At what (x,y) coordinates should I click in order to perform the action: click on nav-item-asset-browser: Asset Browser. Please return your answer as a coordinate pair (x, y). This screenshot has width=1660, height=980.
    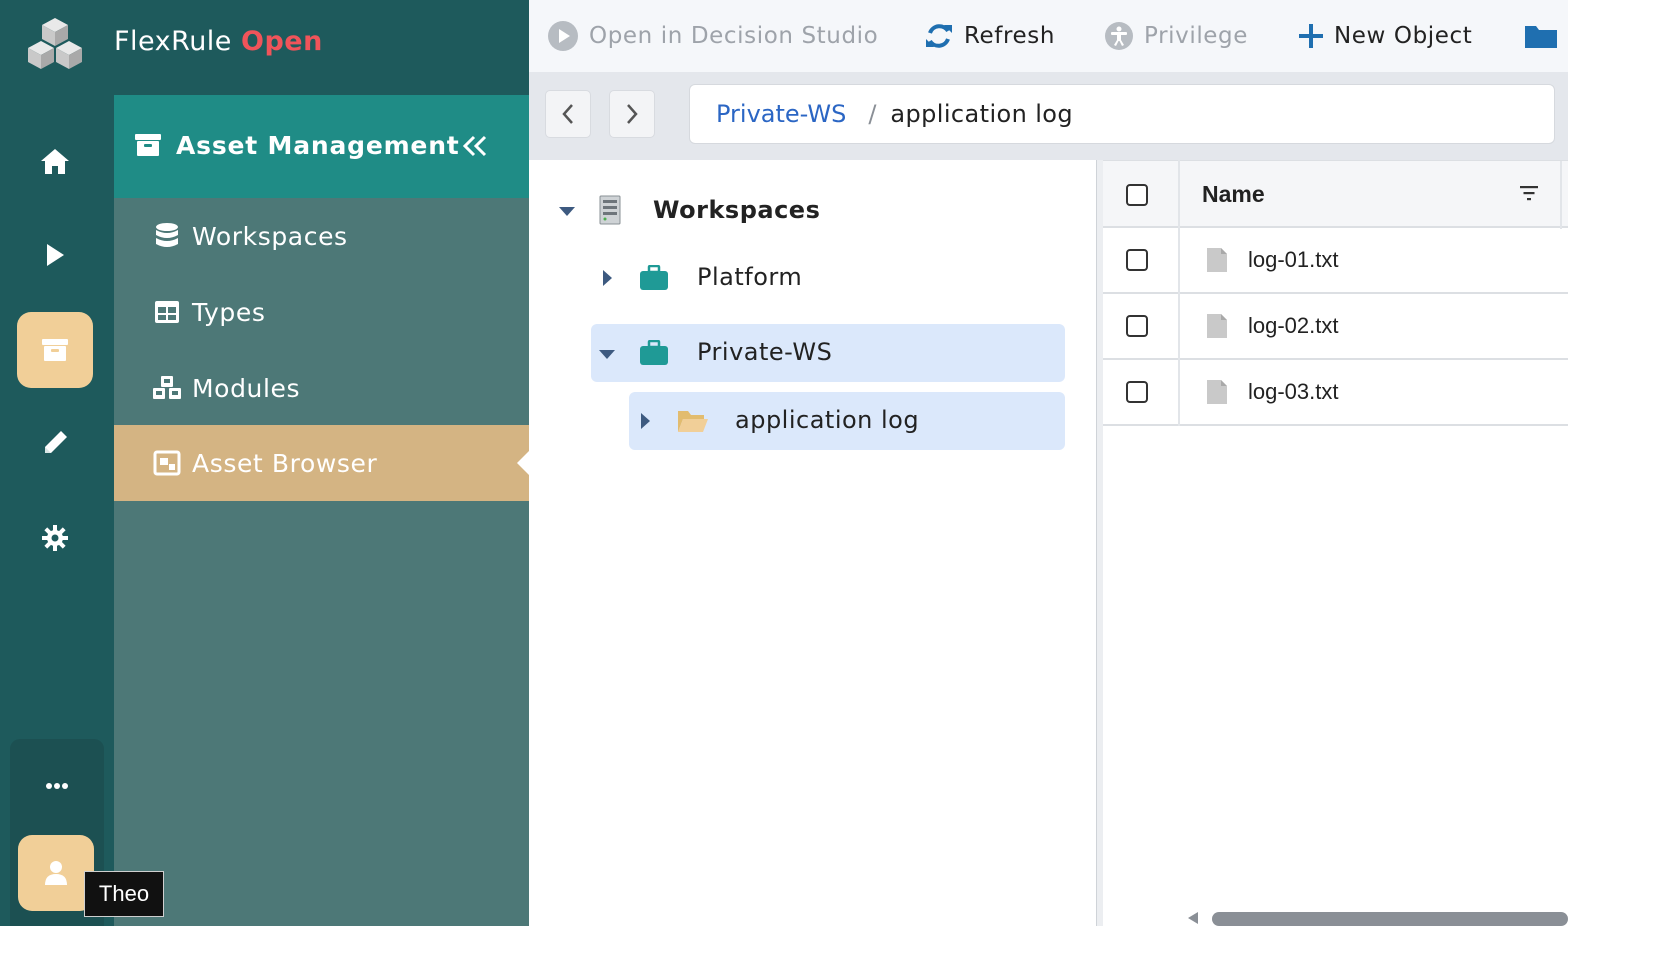
    Looking at the image, I should click on (321, 463).